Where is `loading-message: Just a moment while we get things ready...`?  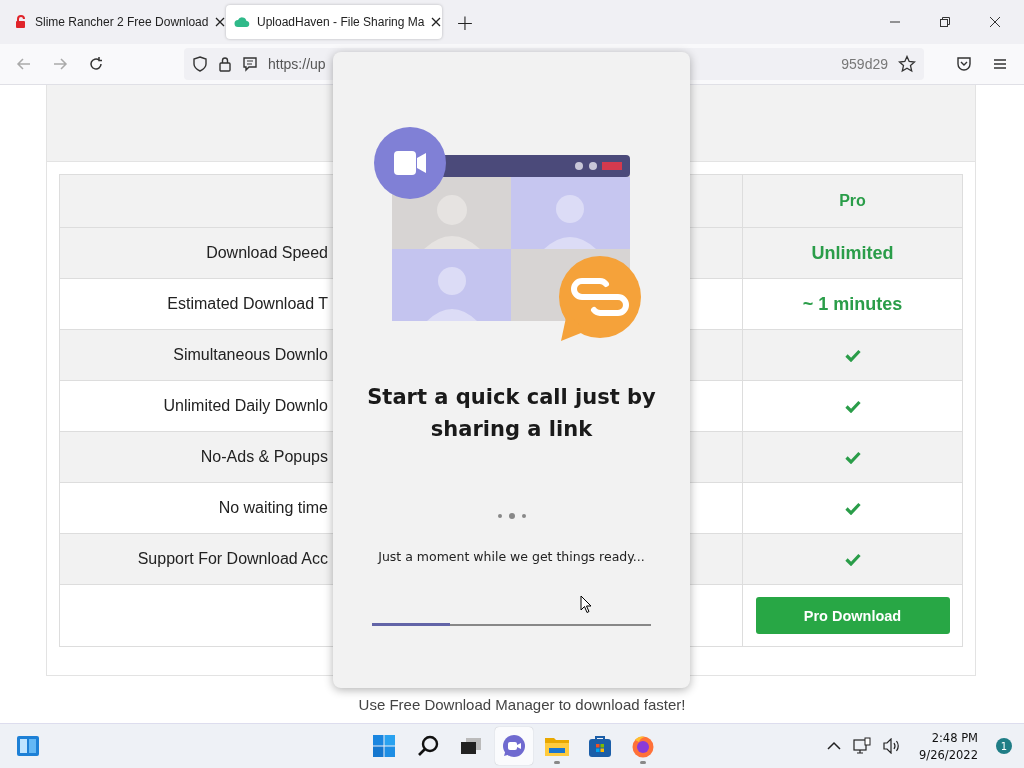
loading-message: Just a moment while we get things ready... is located at coordinates (511, 556).